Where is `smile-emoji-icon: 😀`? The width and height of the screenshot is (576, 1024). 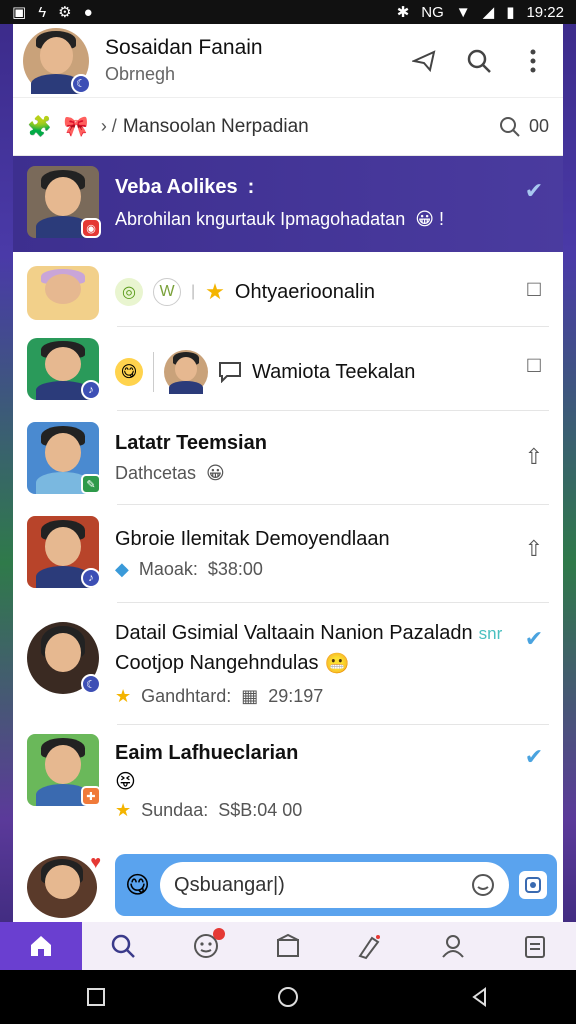
smile-emoji-icon: 😀 is located at coordinates (215, 473).